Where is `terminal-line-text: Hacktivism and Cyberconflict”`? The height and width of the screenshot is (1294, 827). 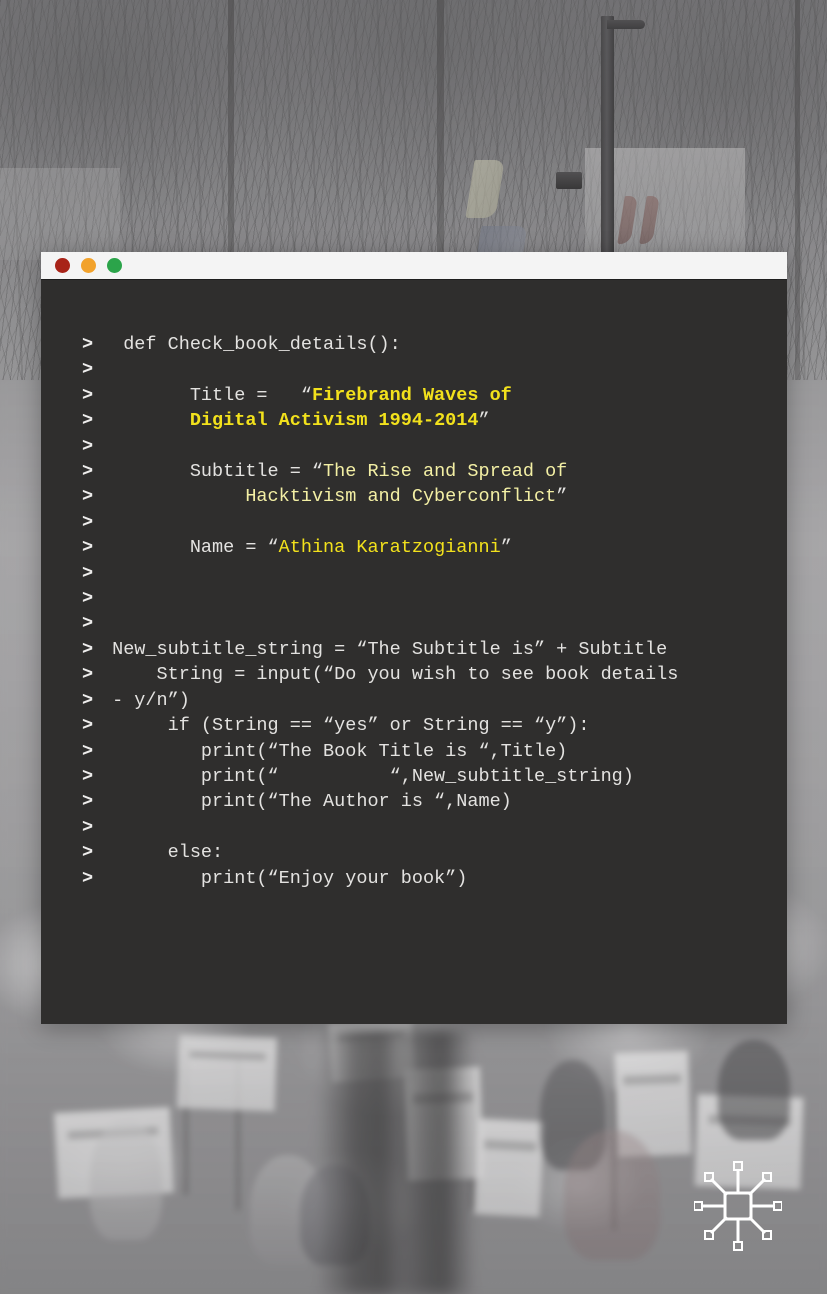 terminal-line-text: Hacktivism and Cyberconflict” is located at coordinates (444, 496).